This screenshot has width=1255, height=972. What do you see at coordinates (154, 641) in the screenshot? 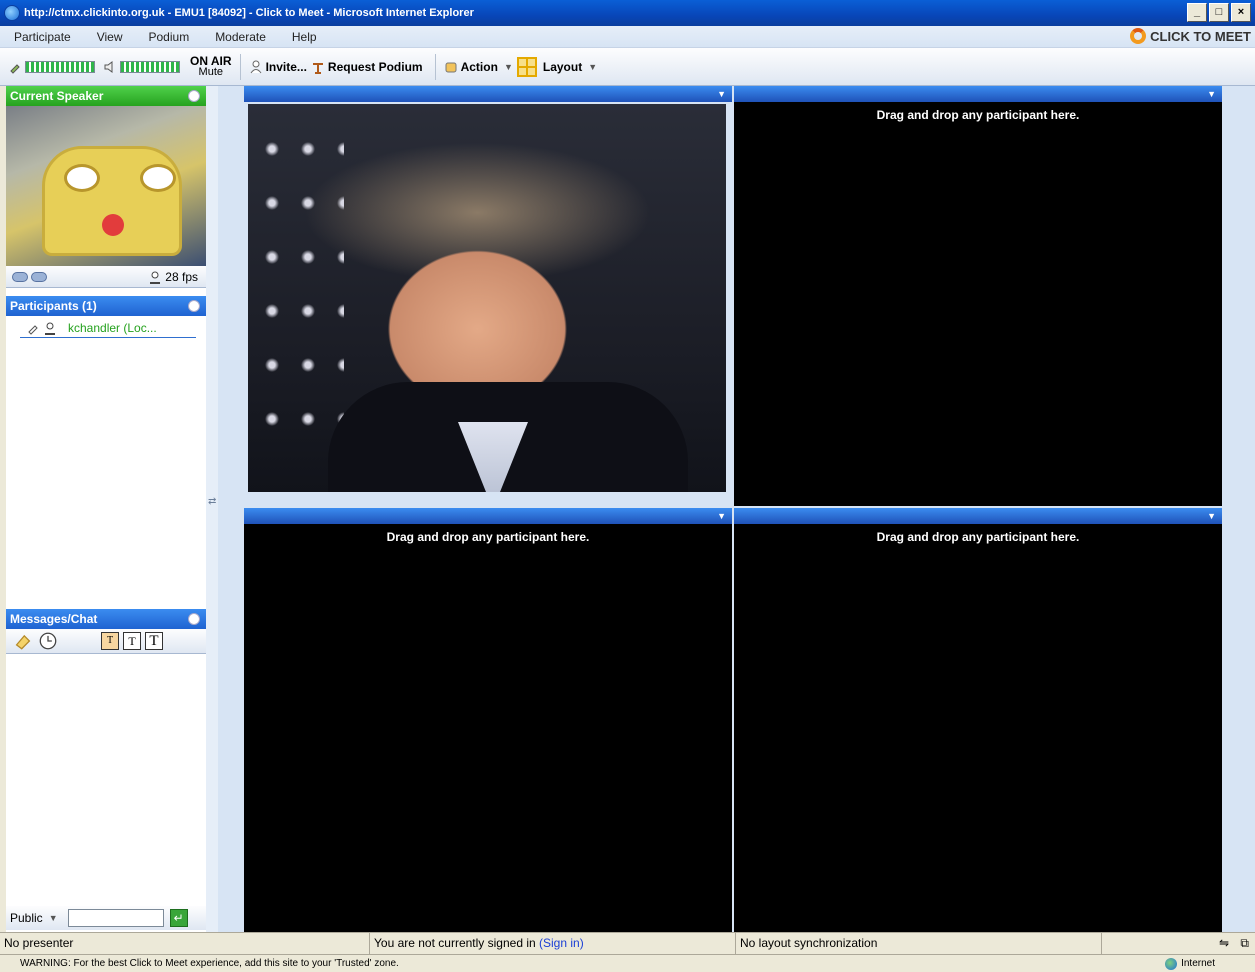
I see `font-large-button: T` at bounding box center [154, 641].